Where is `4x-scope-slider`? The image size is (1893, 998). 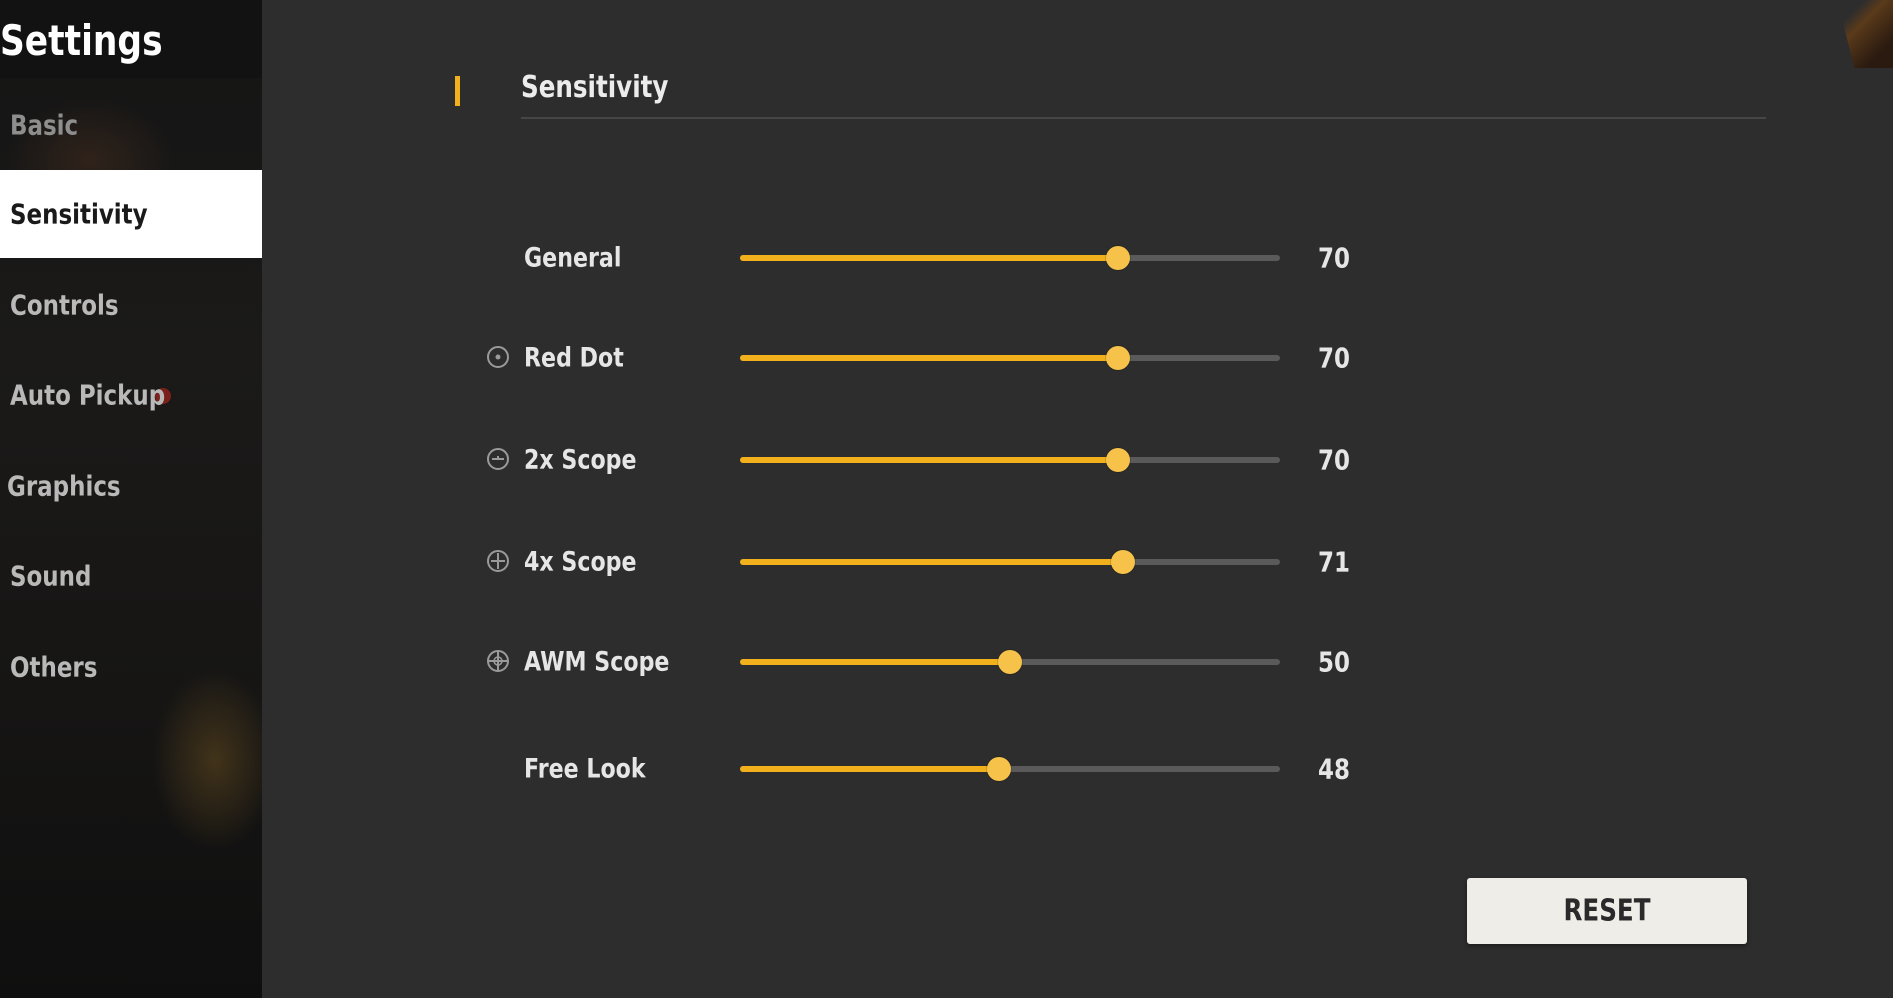 4x-scope-slider is located at coordinates (1010, 562).